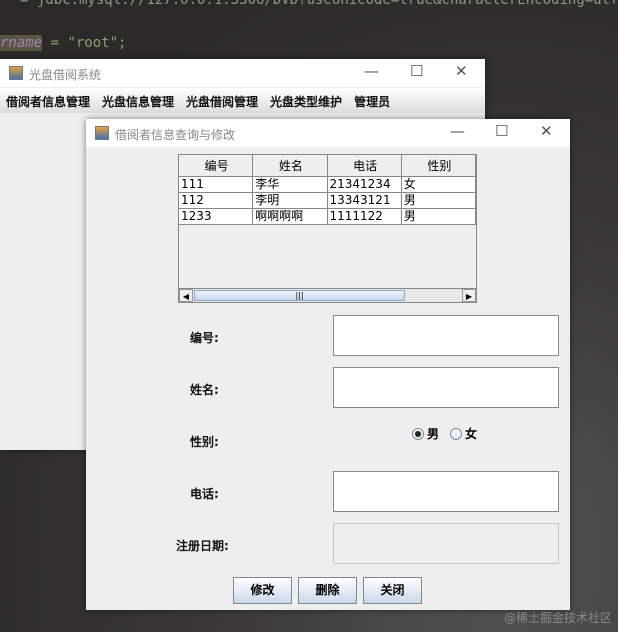  Describe the element at coordinates (425, 433) in the screenshot. I see `male-radio: 男` at that location.